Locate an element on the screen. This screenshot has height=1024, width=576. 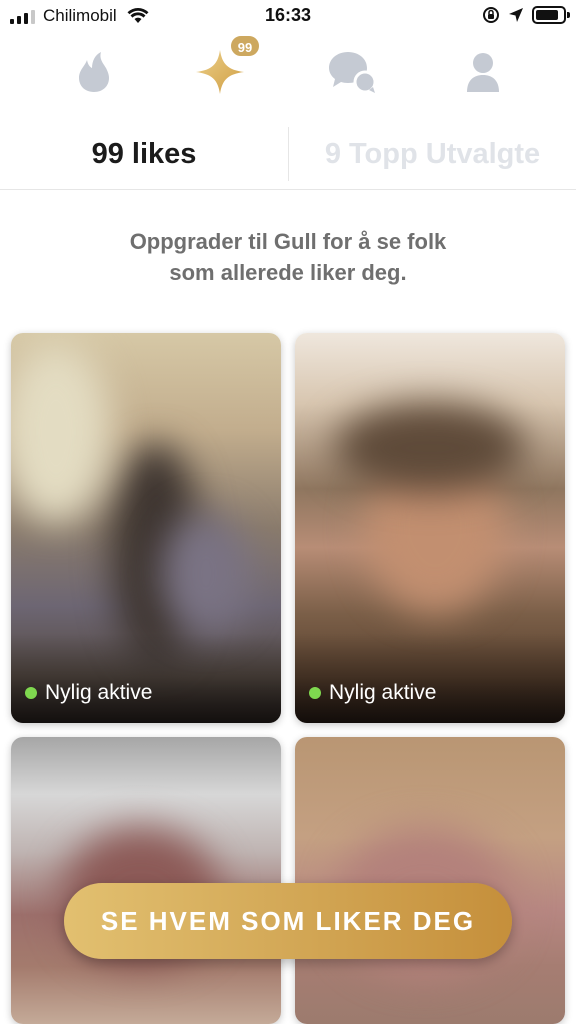
chat-bubbles-icon is located at coordinates (353, 73).